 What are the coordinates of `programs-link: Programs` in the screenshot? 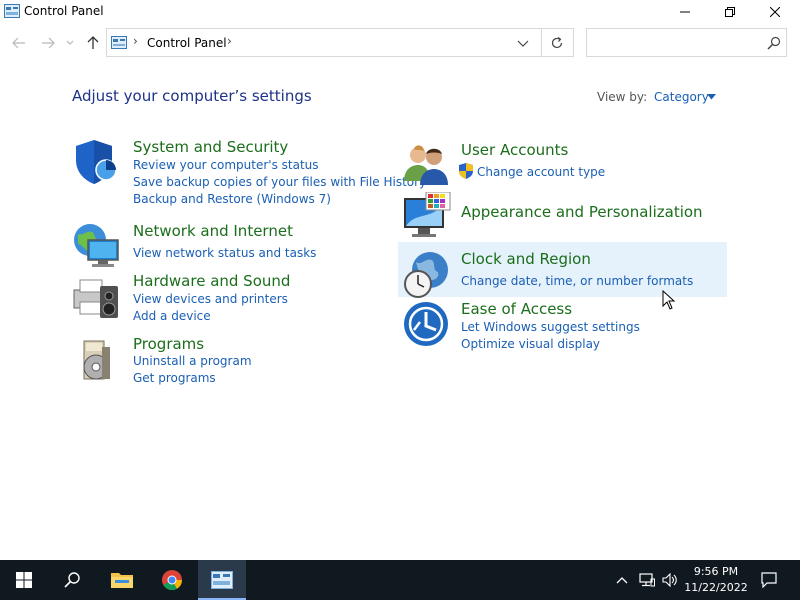 It's located at (168, 344).